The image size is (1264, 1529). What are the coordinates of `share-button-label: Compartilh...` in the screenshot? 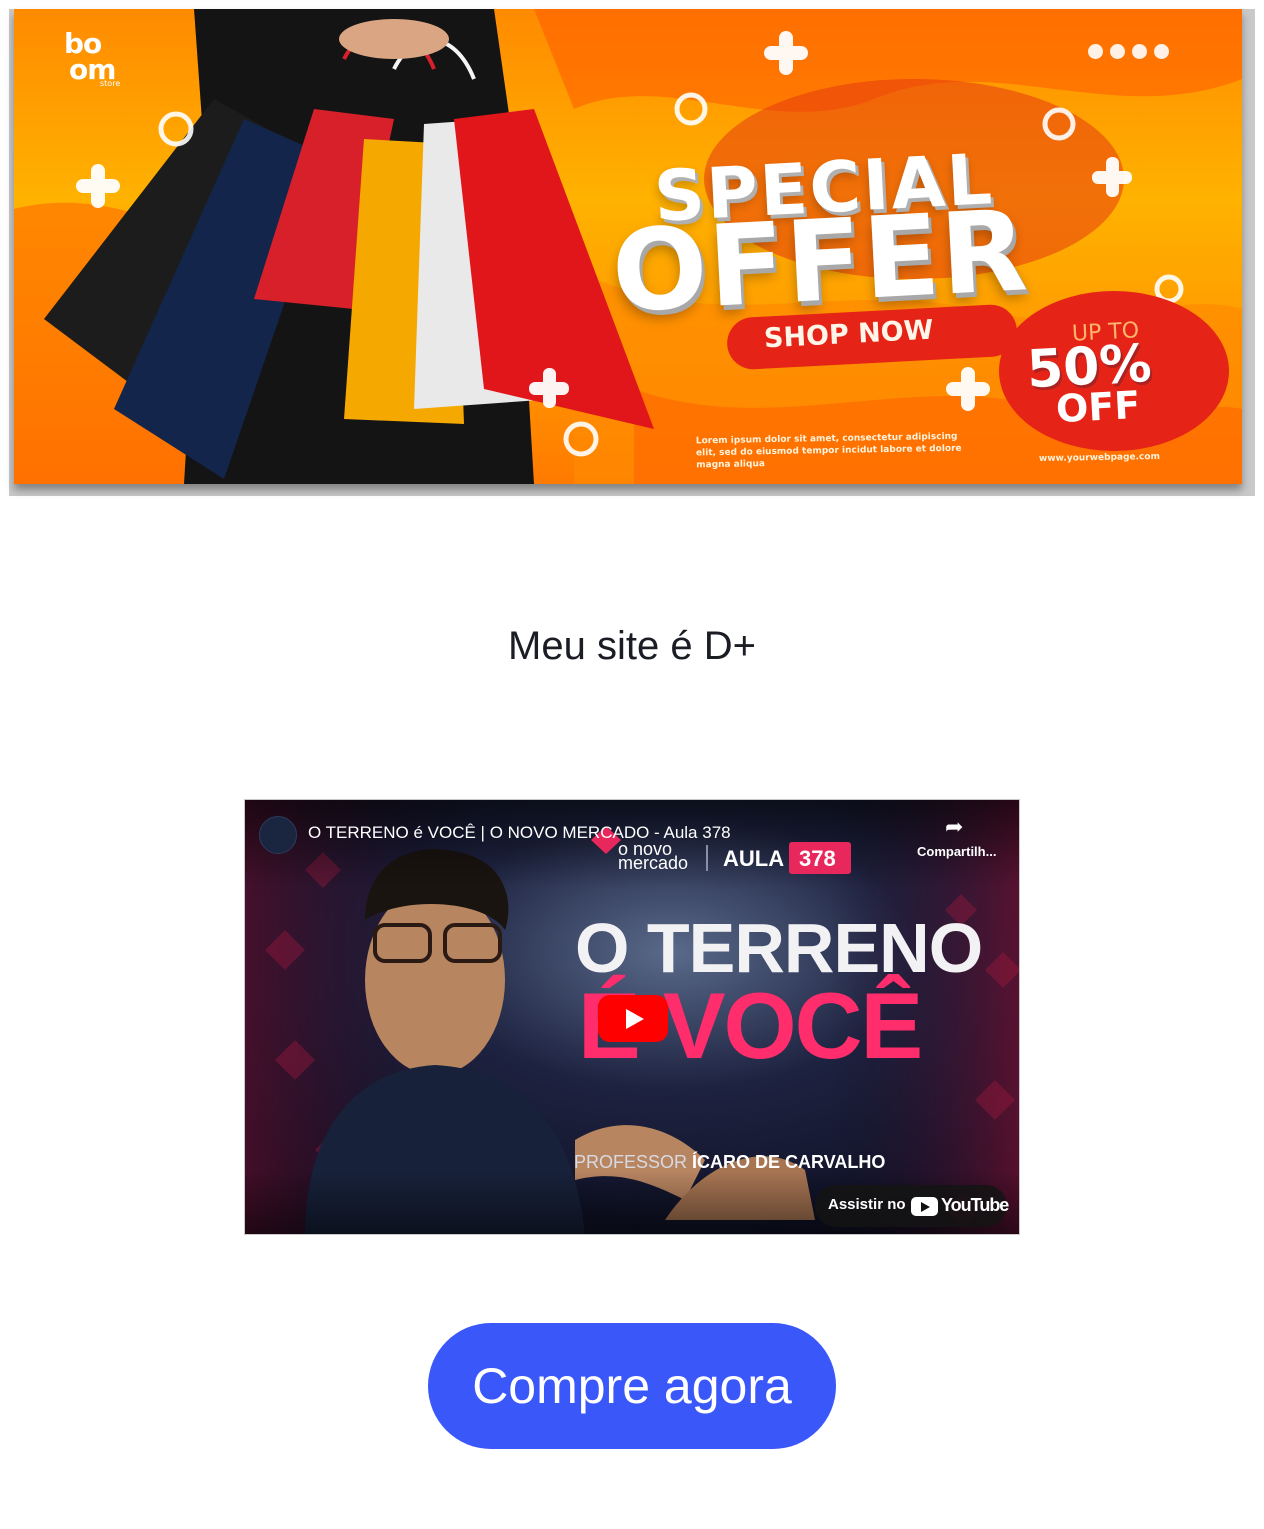 It's located at (956, 851).